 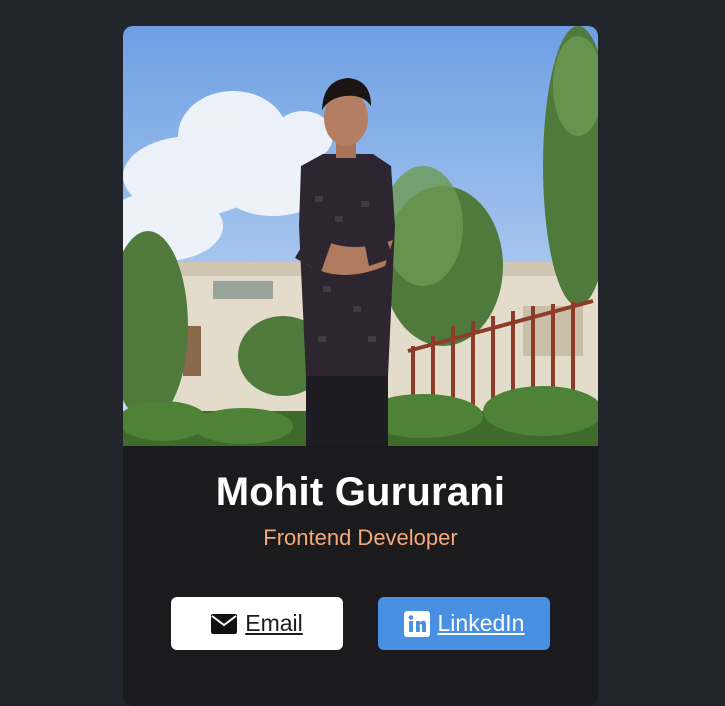 What do you see at coordinates (360, 537) in the screenshot?
I see `profile-role: Frontend Developer` at bounding box center [360, 537].